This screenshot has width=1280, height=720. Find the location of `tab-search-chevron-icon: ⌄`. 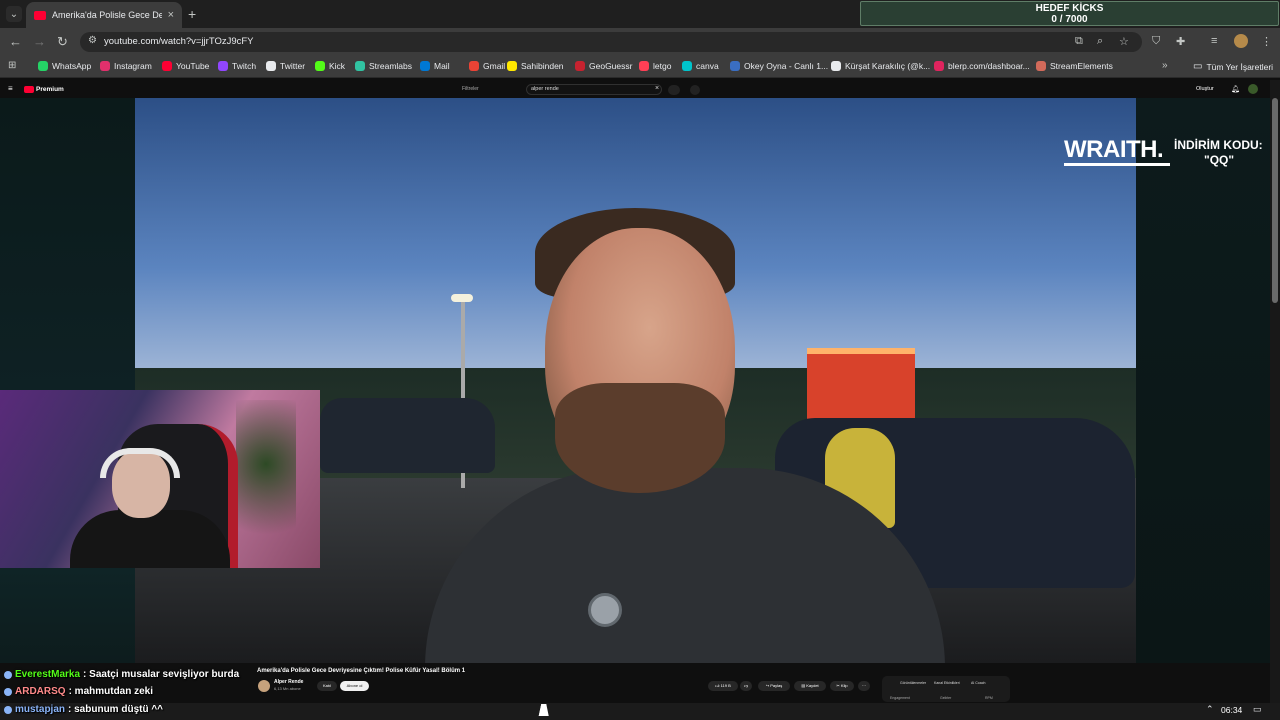

tab-search-chevron-icon: ⌄ is located at coordinates (14, 14).